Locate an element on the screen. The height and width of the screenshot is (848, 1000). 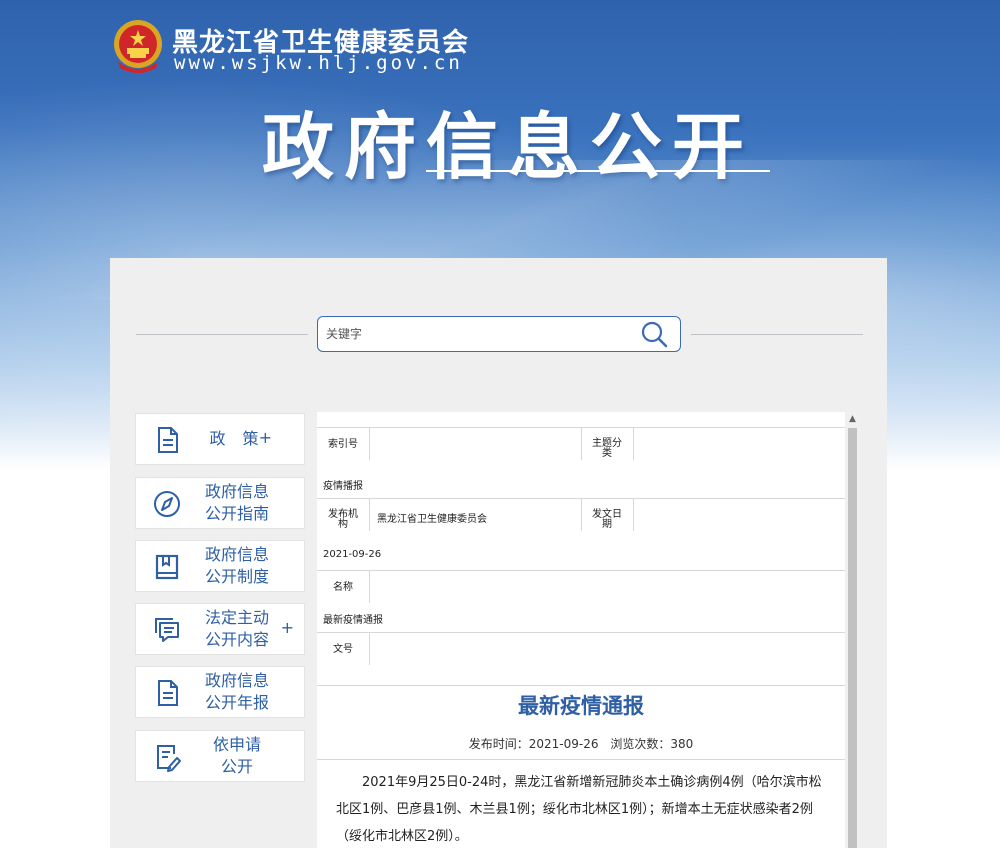
search-divider-right is located at coordinates (777, 334).